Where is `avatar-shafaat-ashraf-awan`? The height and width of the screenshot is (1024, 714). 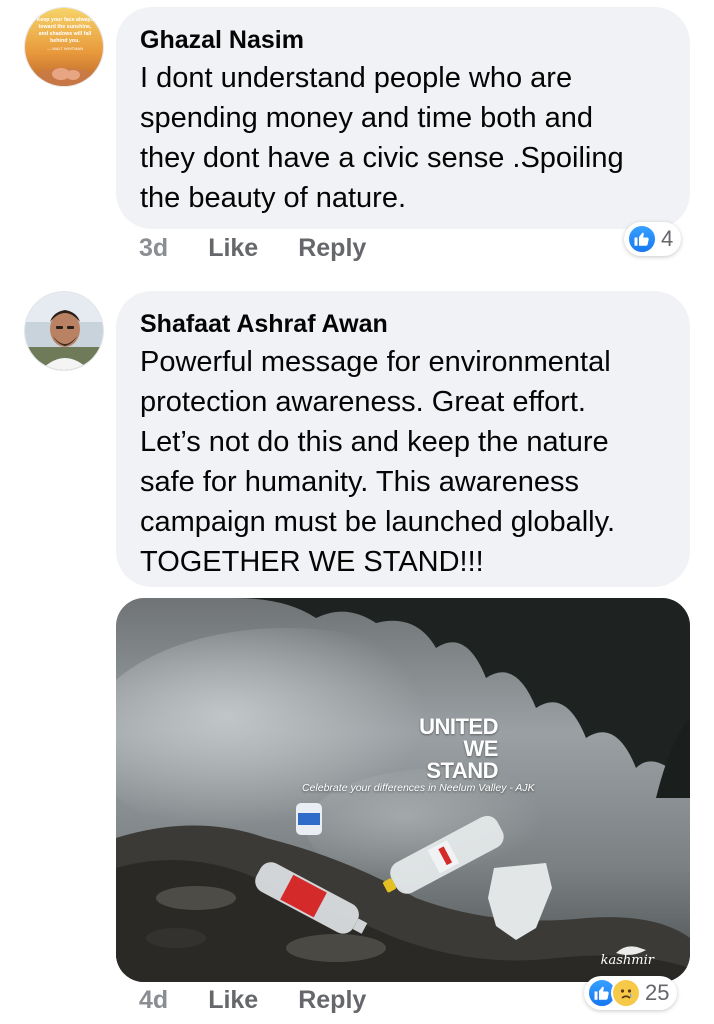 avatar-shafaat-ashraf-awan is located at coordinates (64, 331).